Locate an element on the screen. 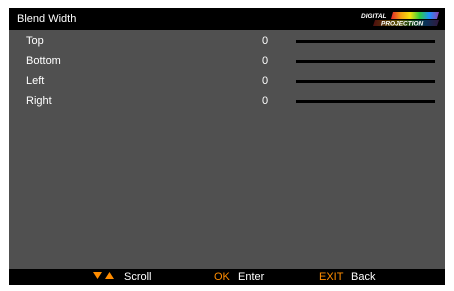 The height and width of the screenshot is (291, 454). left-slider is located at coordinates (365, 81).